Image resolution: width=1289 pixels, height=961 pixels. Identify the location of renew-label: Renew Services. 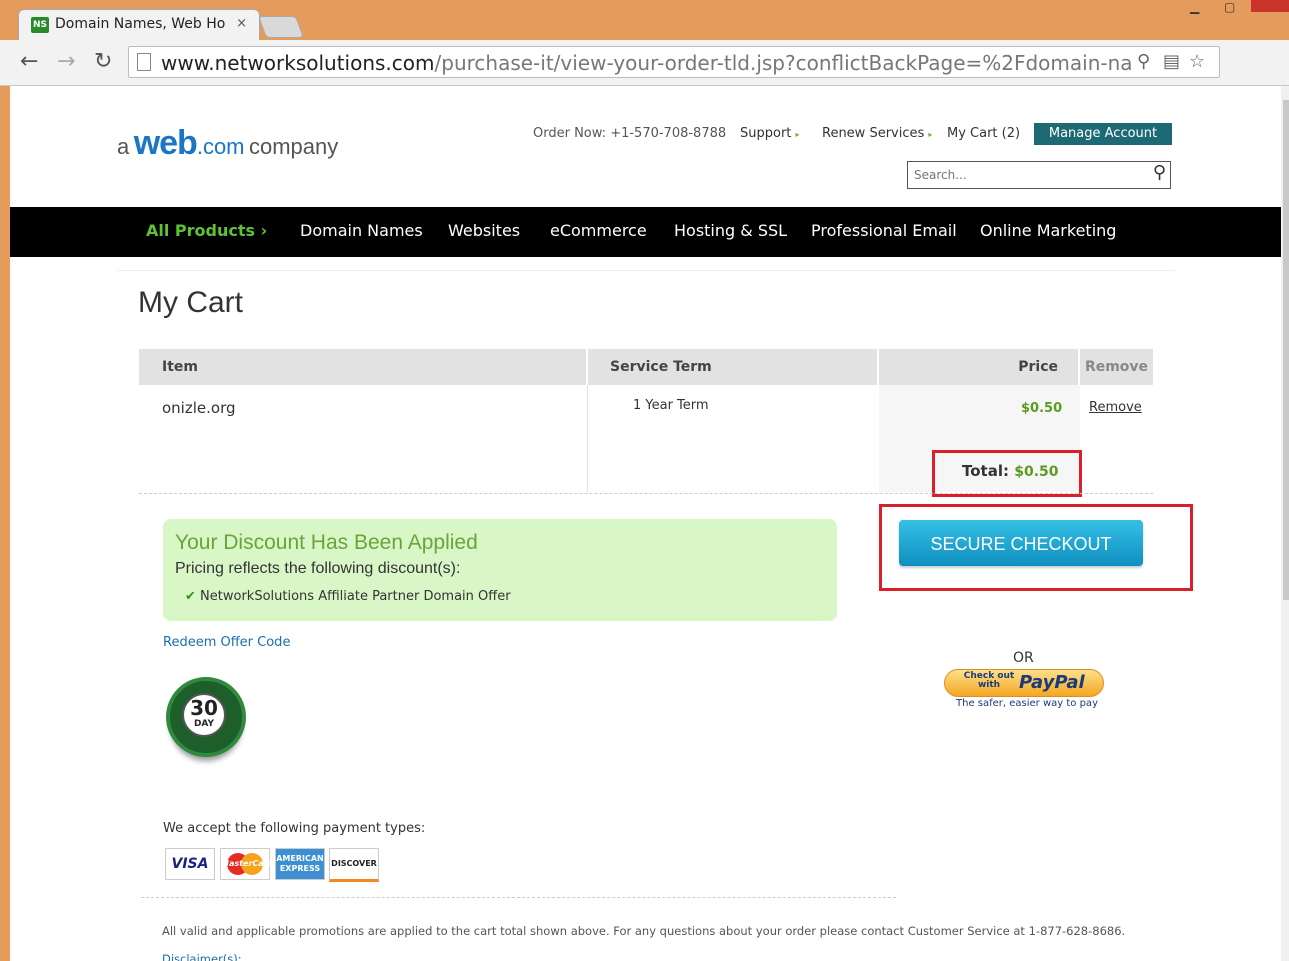
(873, 133).